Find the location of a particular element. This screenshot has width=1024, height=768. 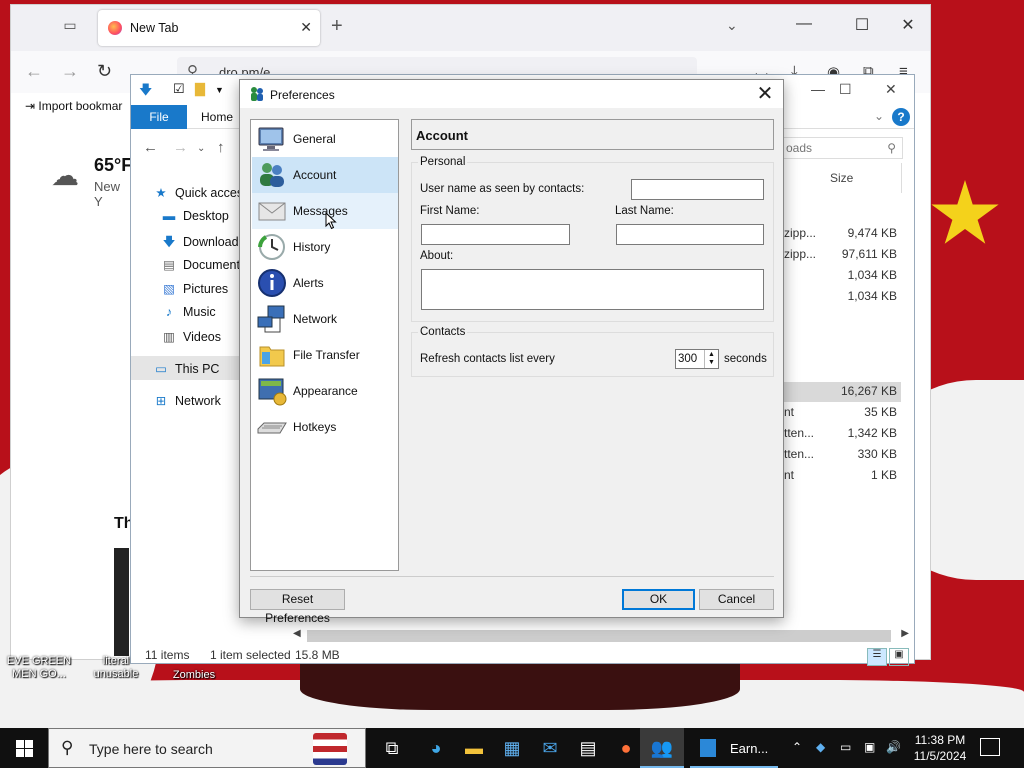

desktop-icon-label: literal unusable is located at coordinates (116, 668).